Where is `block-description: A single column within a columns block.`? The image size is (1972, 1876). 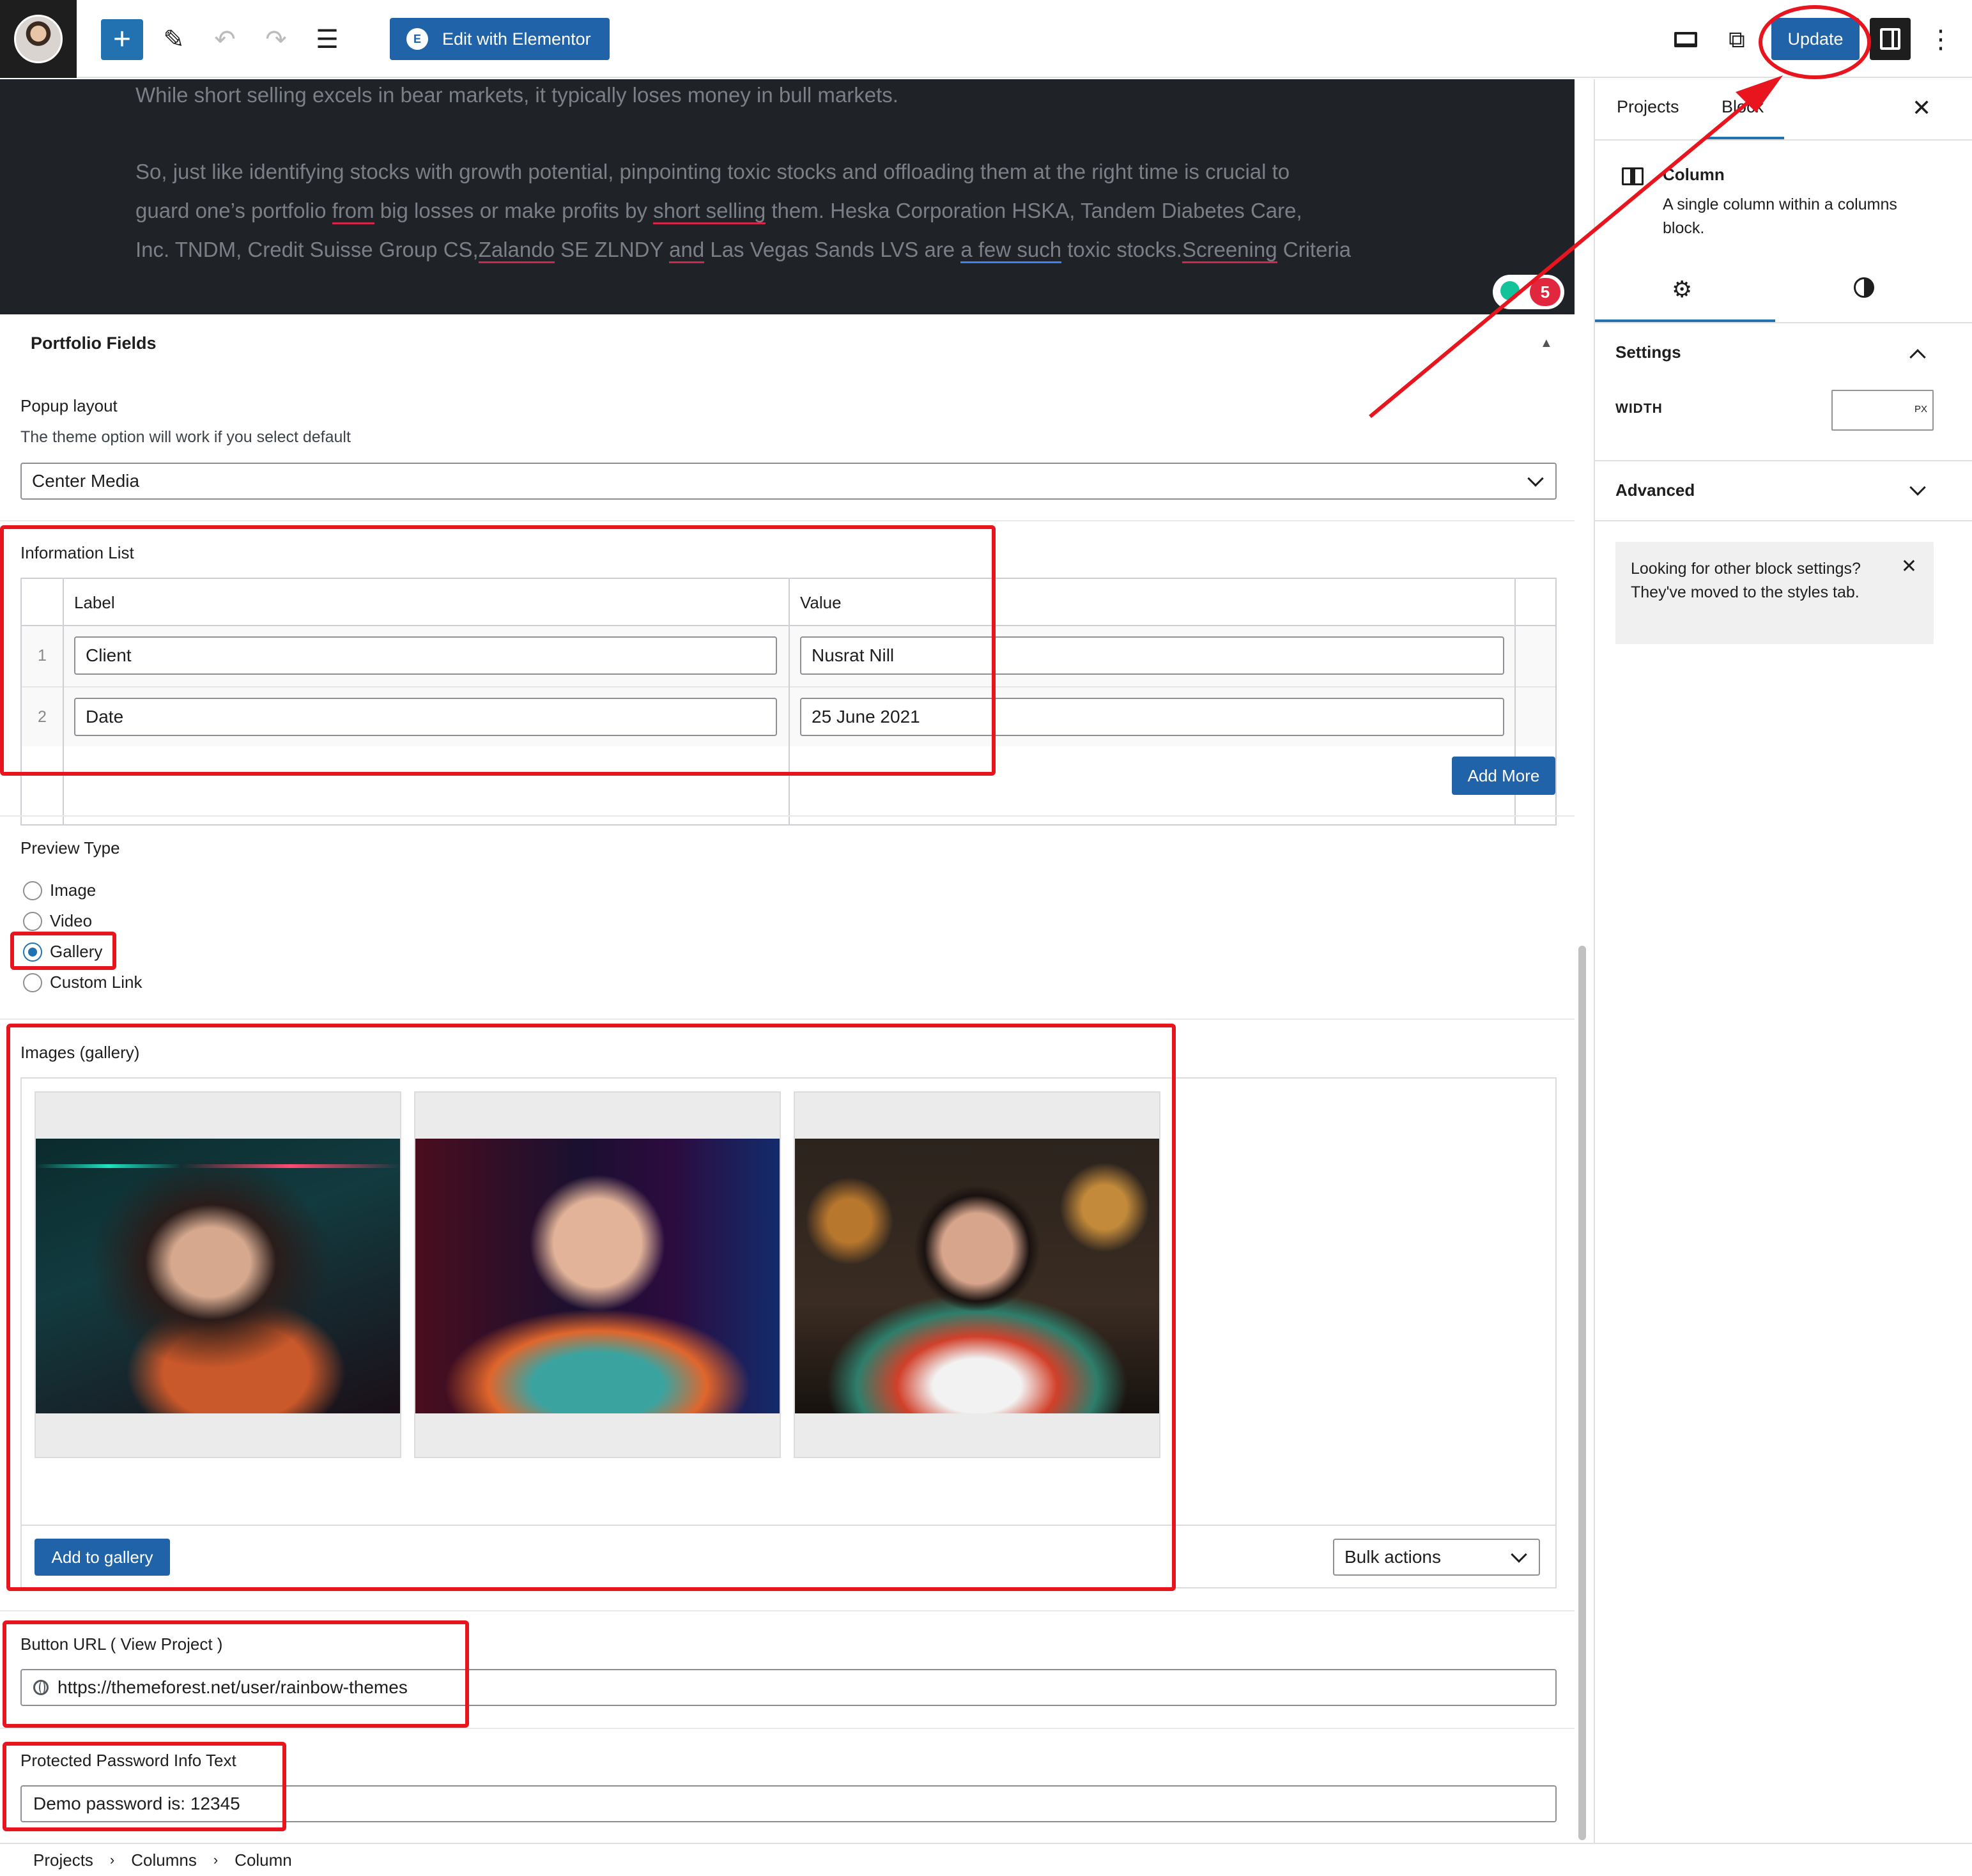 block-description: A single column within a columns block. is located at coordinates (1780, 216).